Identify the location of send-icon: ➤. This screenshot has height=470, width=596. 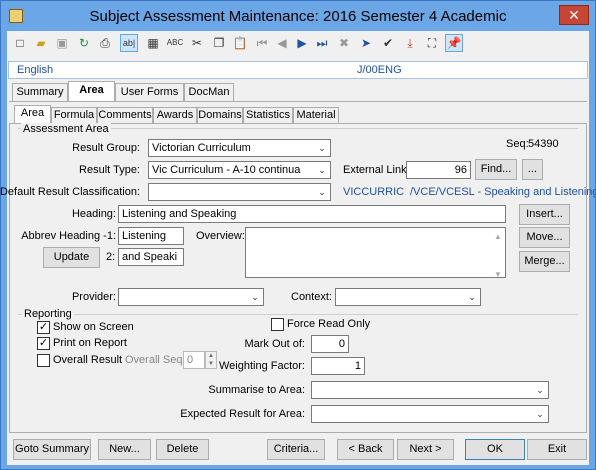
(366, 43).